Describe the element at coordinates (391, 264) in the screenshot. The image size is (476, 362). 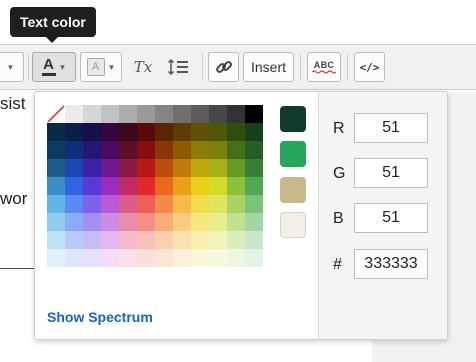
I see `hex-input: 333333` at that location.